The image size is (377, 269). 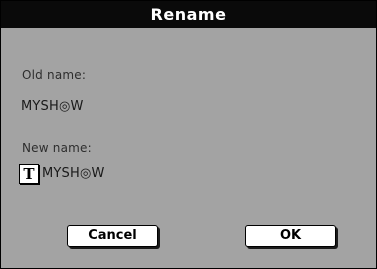 I want to click on new-name-label: New name:, so click(x=57, y=148).